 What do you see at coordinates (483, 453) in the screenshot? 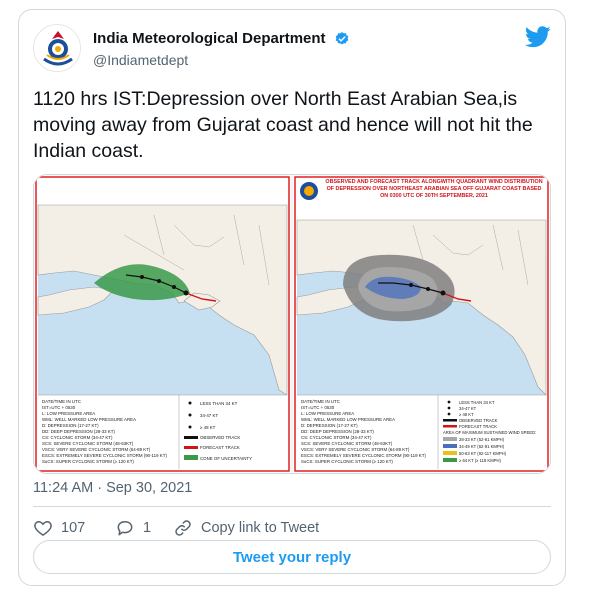
I see `legend-right-line: 50-63 KT (92-117 KMPH)` at bounding box center [483, 453].